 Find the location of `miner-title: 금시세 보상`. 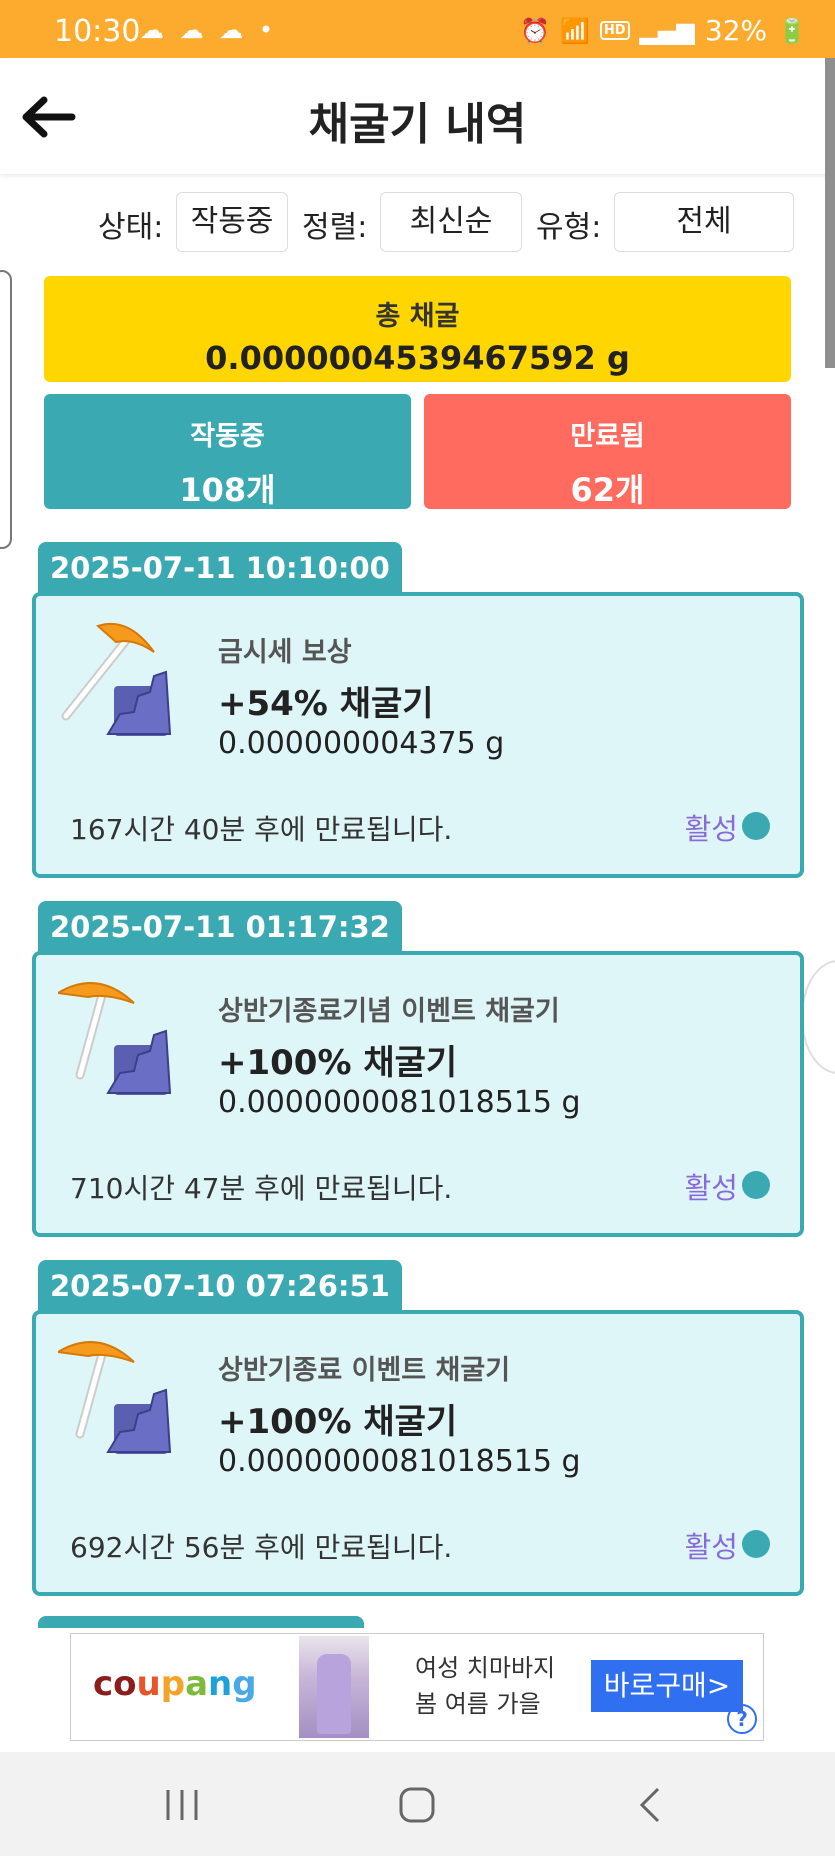

miner-title: 금시세 보상 is located at coordinates (285, 652).